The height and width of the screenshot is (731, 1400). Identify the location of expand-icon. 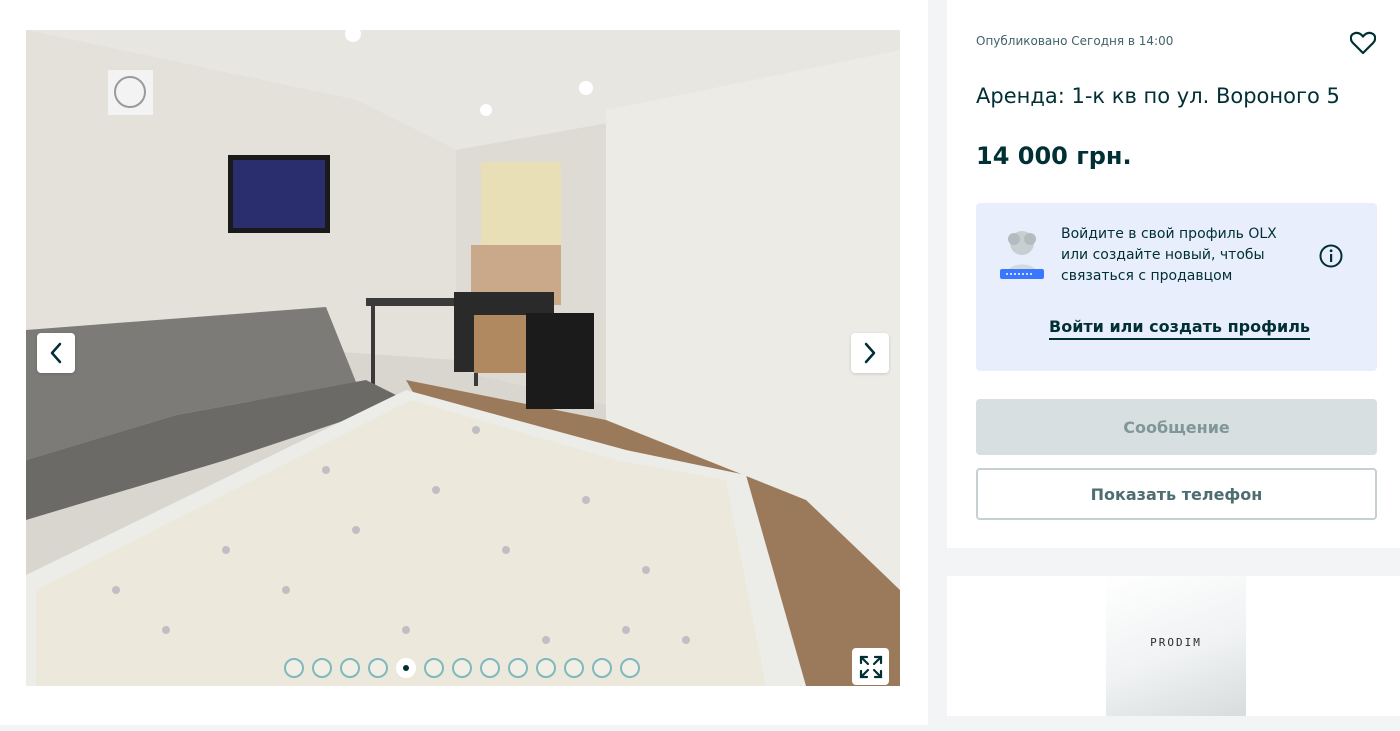
(870, 666).